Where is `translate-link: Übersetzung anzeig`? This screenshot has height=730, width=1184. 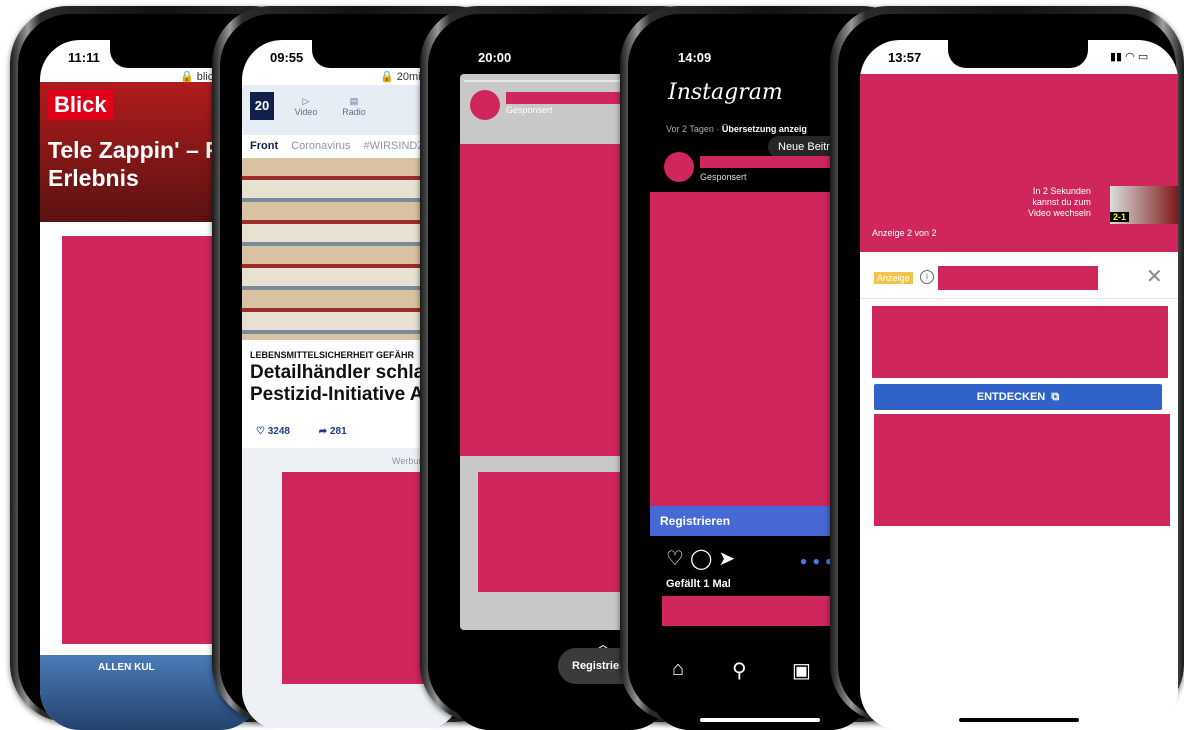
translate-link: Übersetzung anzeig is located at coordinates (764, 129).